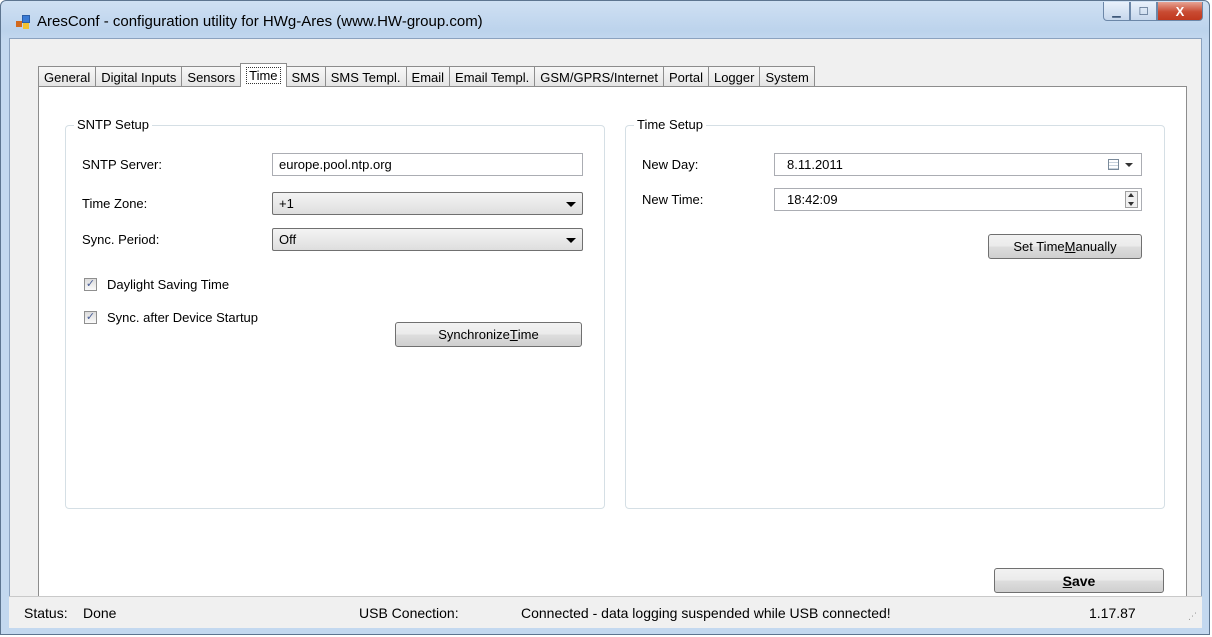  I want to click on maximize-icon: ☐, so click(1143, 11).